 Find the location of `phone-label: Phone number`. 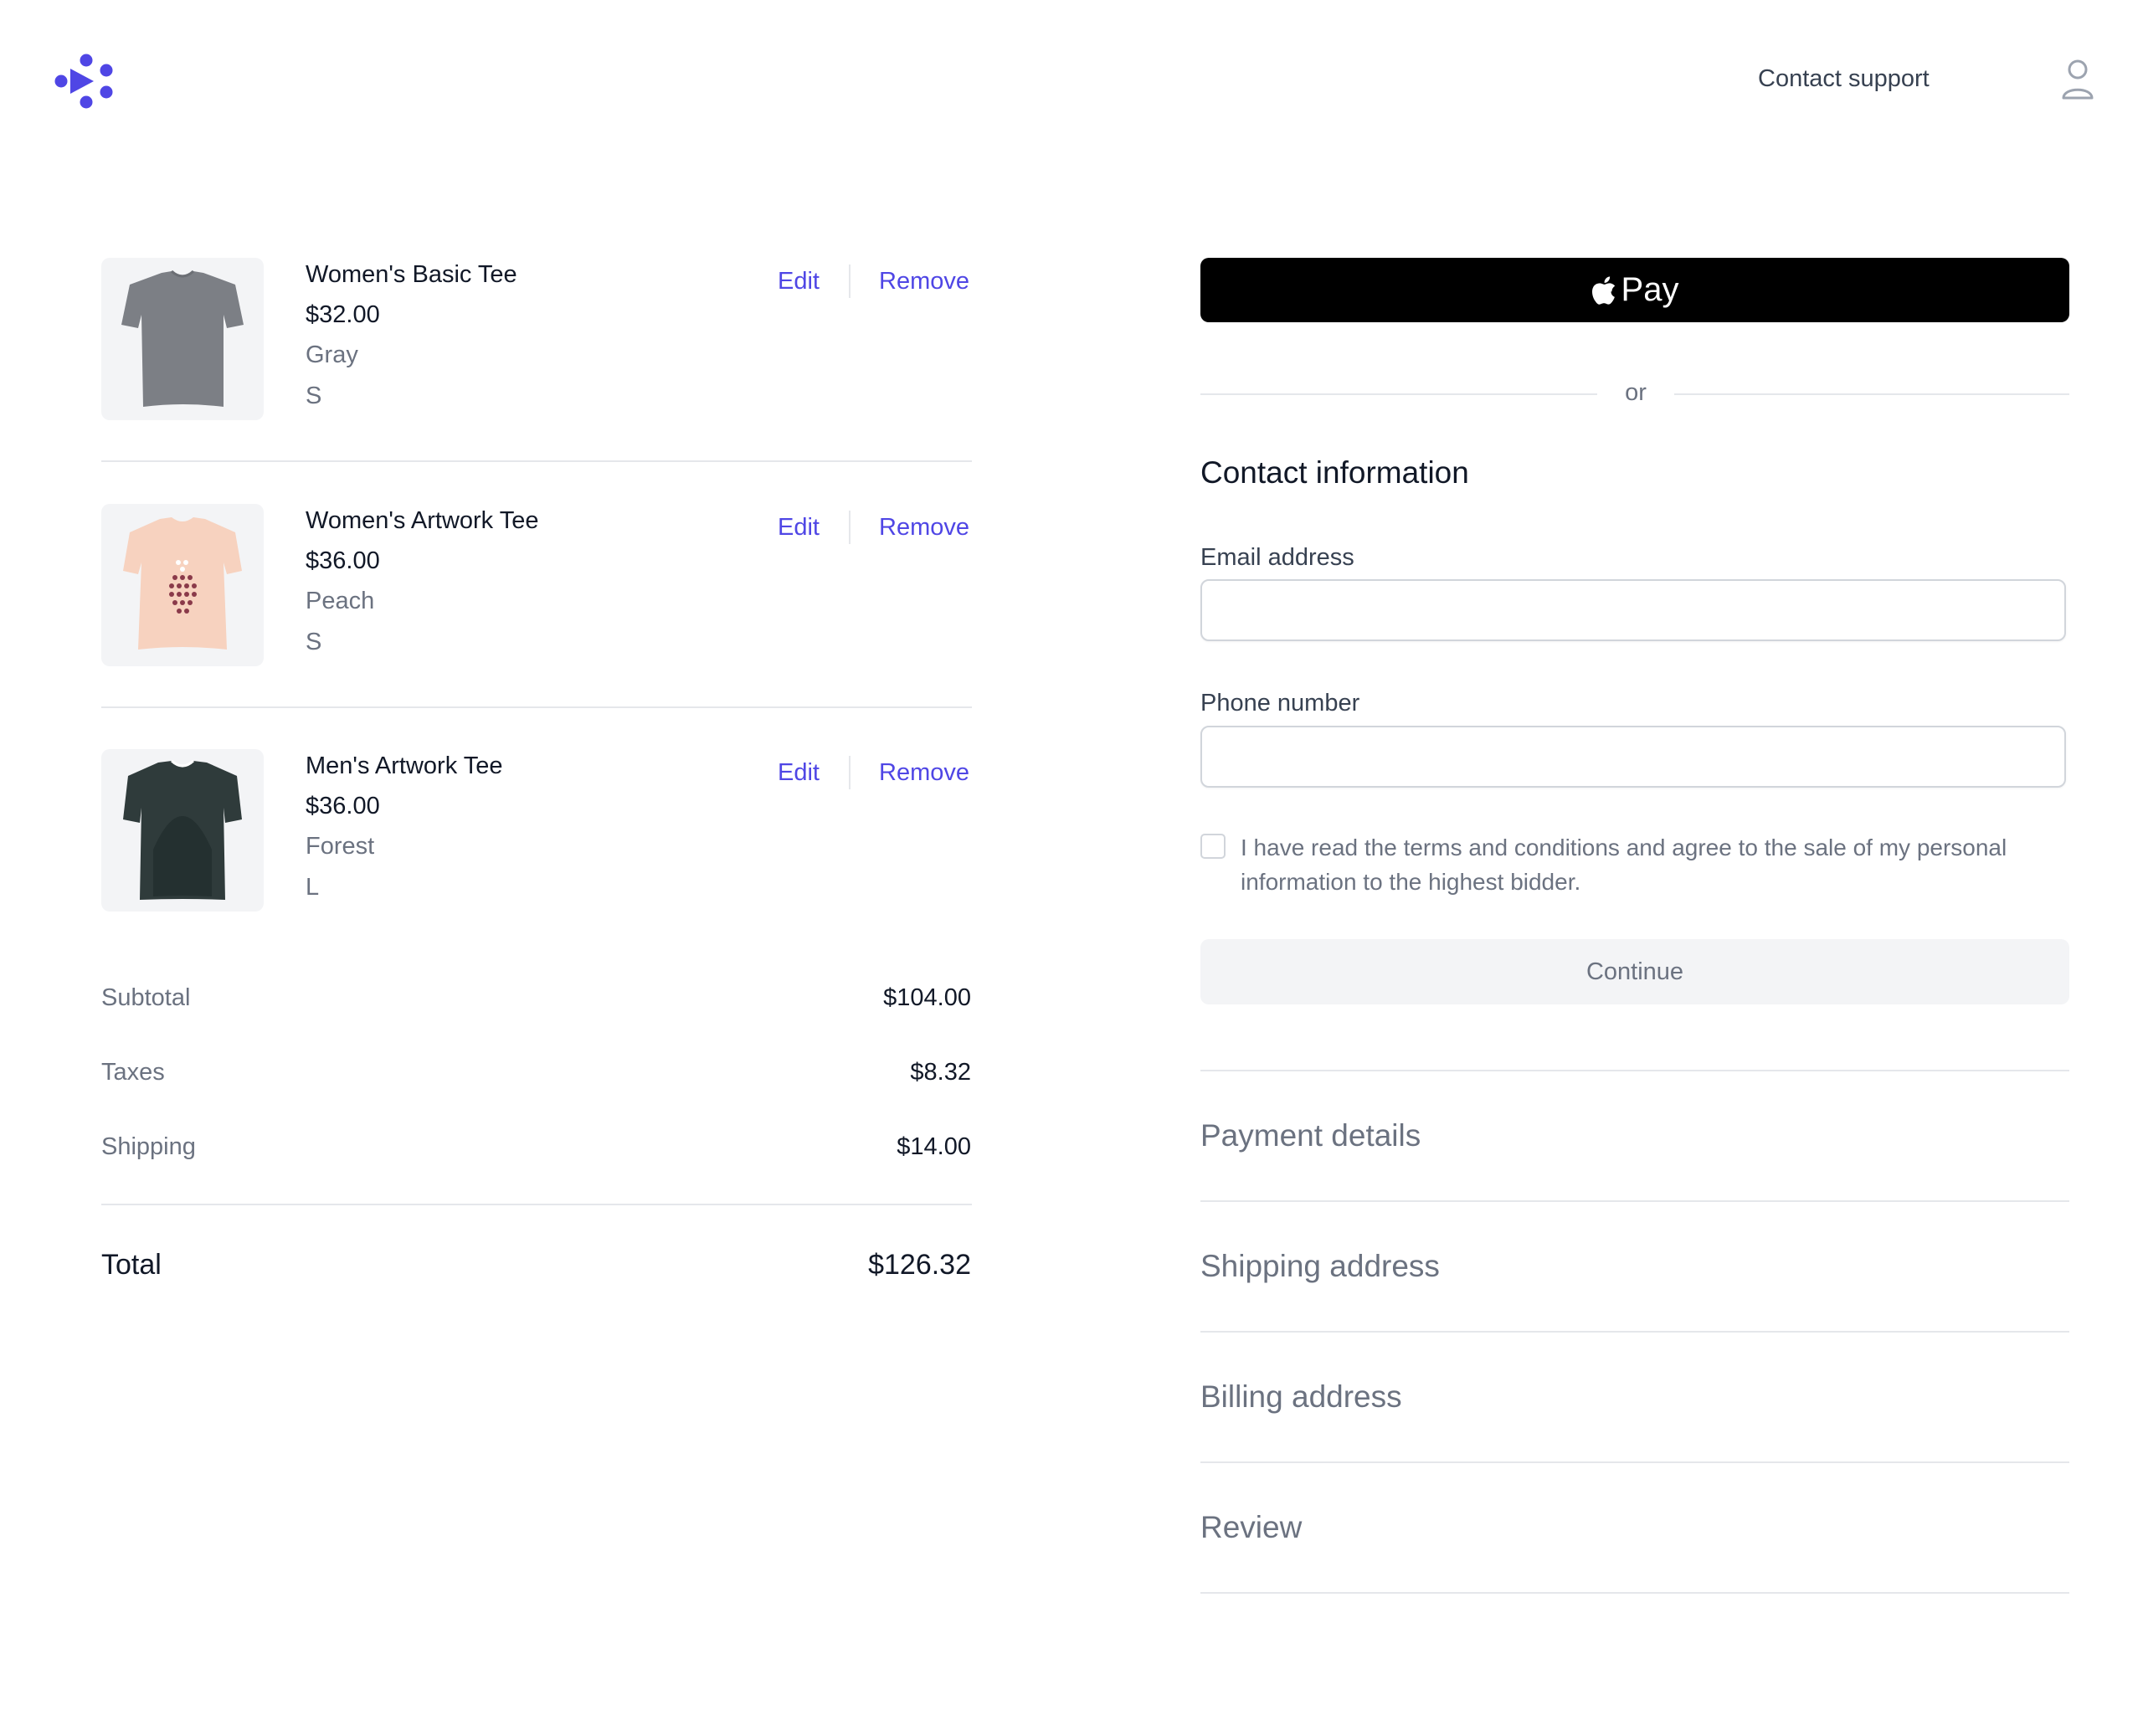

phone-label: Phone number is located at coordinates (1280, 703).